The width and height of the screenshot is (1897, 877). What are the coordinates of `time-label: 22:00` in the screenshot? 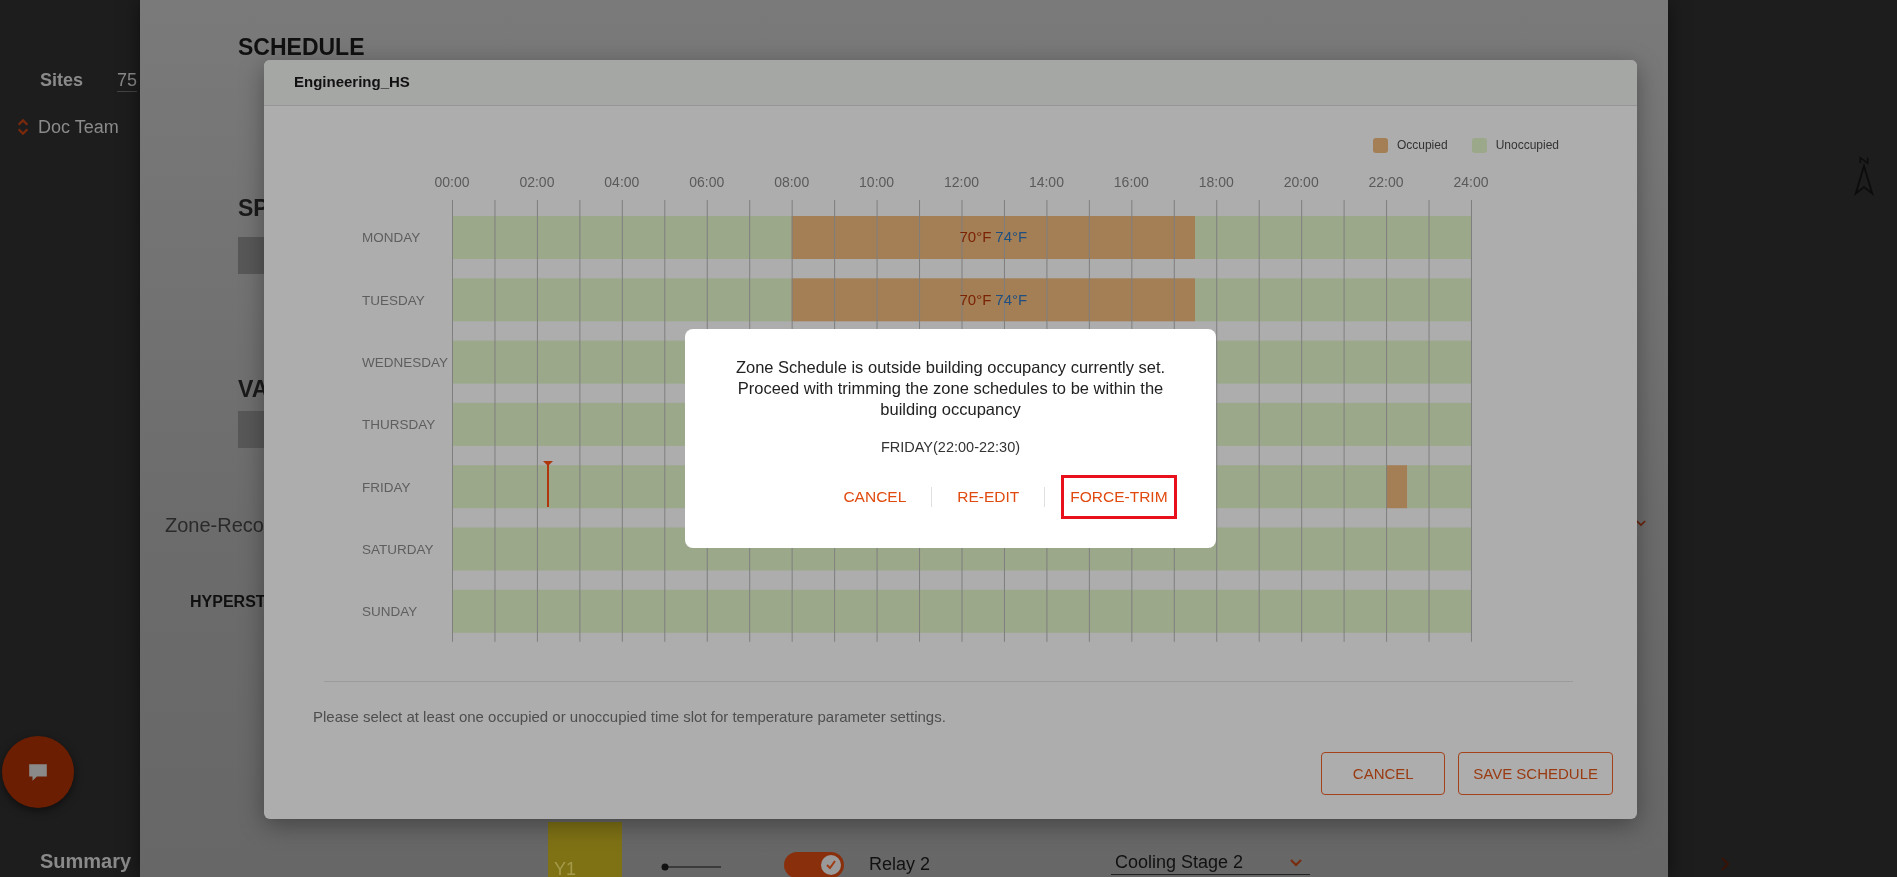 It's located at (1386, 182).